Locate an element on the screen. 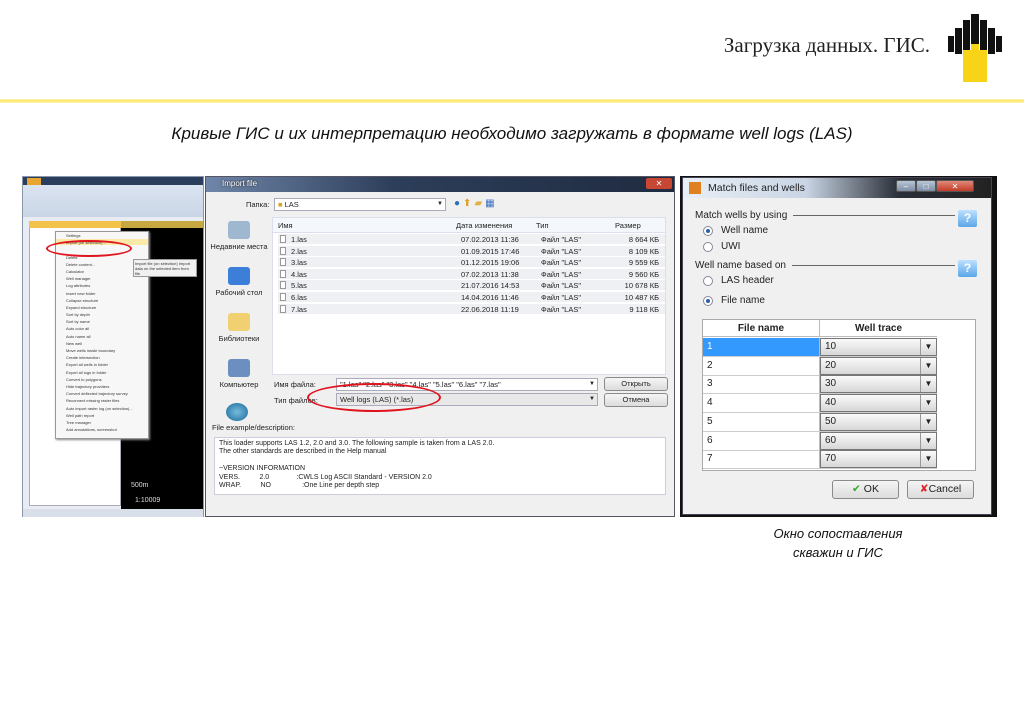  menu-item: Settings is located at coordinates (102, 236).